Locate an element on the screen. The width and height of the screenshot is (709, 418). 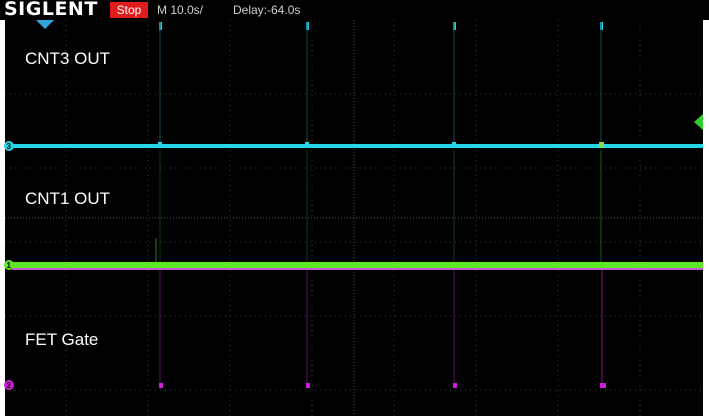
delay-readout: Delay:-64.0s is located at coordinates (266, 10).